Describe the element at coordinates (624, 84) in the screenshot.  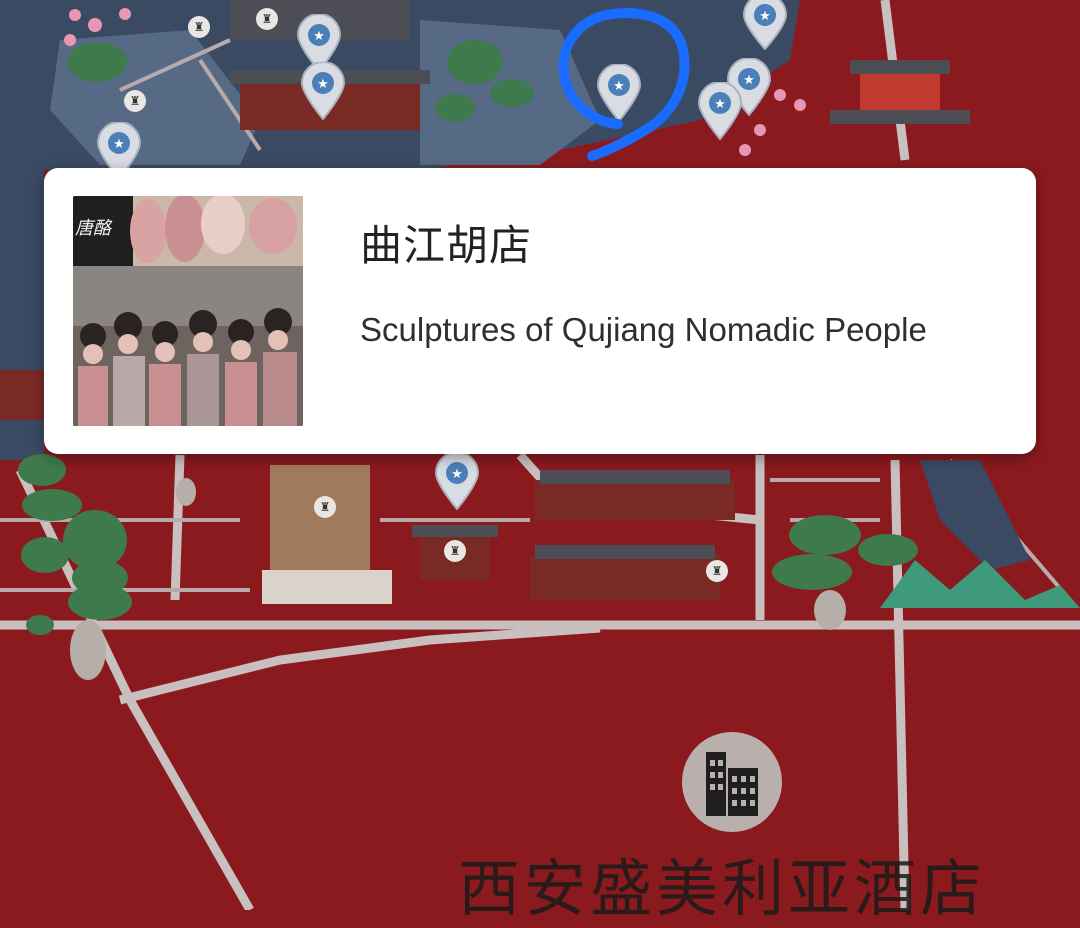
I see `highlight-circle` at that location.